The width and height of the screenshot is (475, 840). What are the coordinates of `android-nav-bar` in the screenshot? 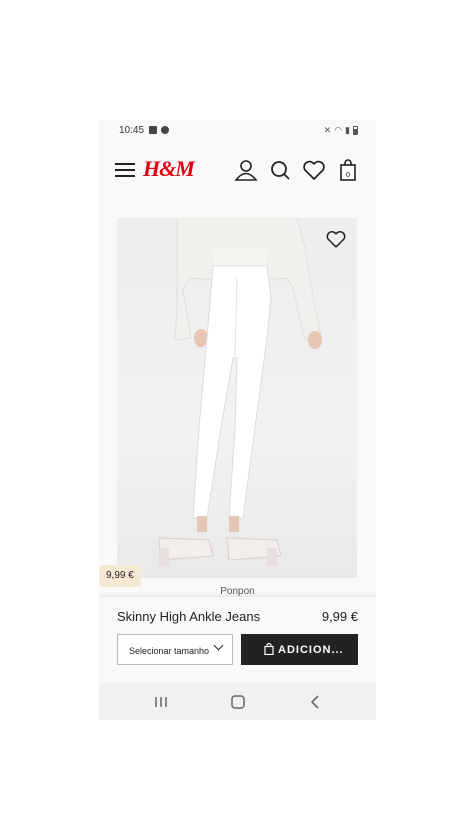 It's located at (237, 701).